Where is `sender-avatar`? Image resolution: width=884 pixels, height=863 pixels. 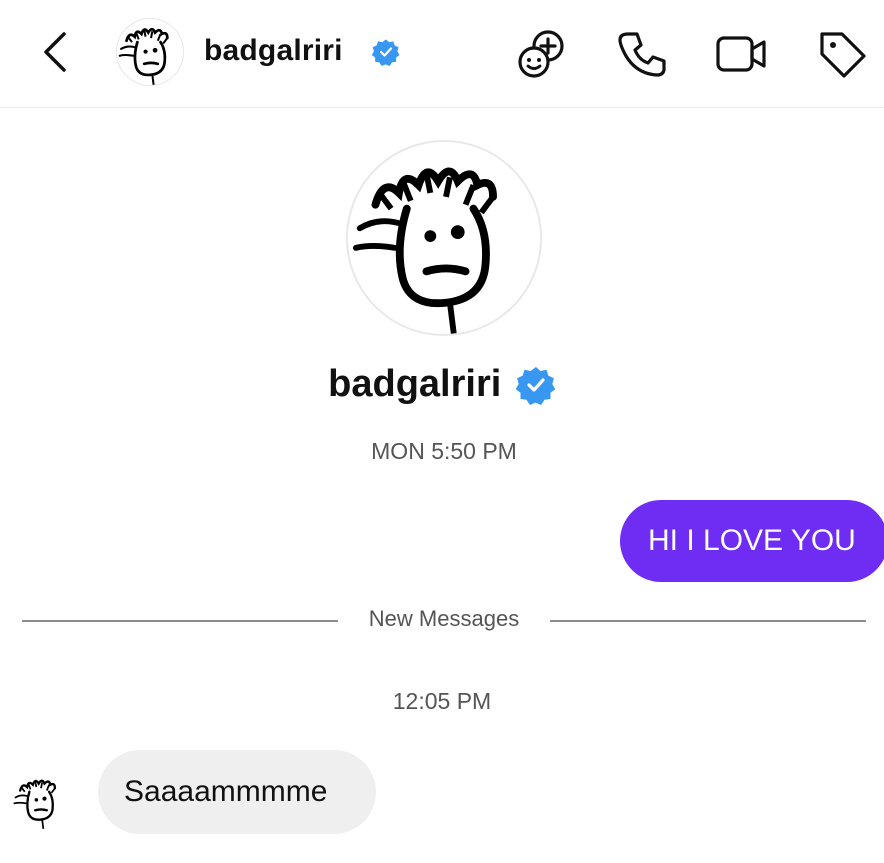
sender-avatar is located at coordinates (41, 801).